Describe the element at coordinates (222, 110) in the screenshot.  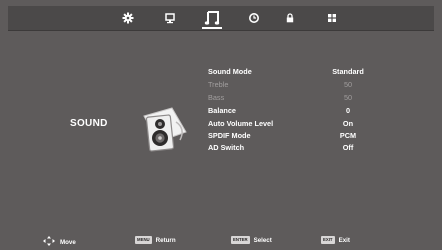
I see `setting-label: Balance` at that location.